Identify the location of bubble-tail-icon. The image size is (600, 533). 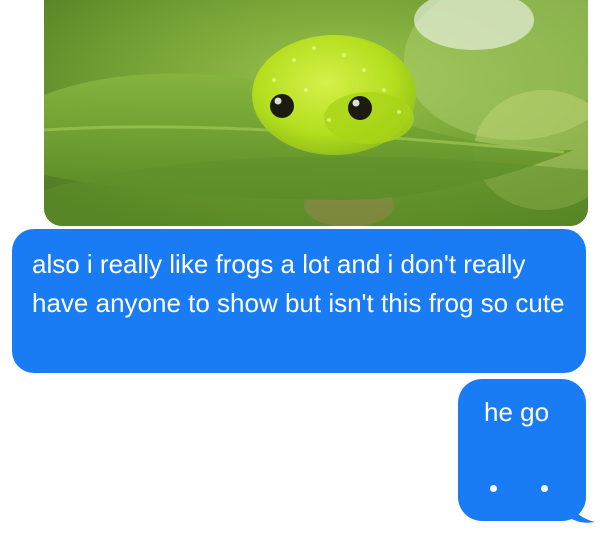
(580, 508).